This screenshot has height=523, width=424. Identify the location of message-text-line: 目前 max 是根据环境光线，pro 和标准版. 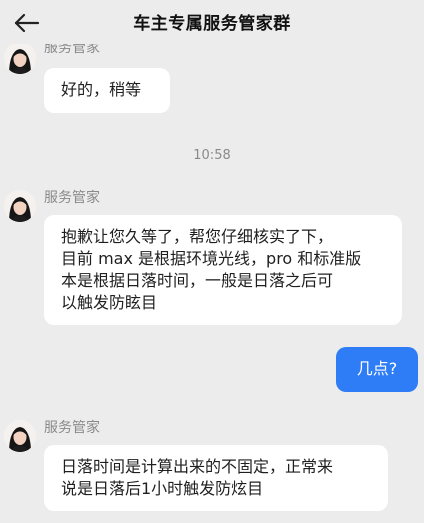
(211, 258).